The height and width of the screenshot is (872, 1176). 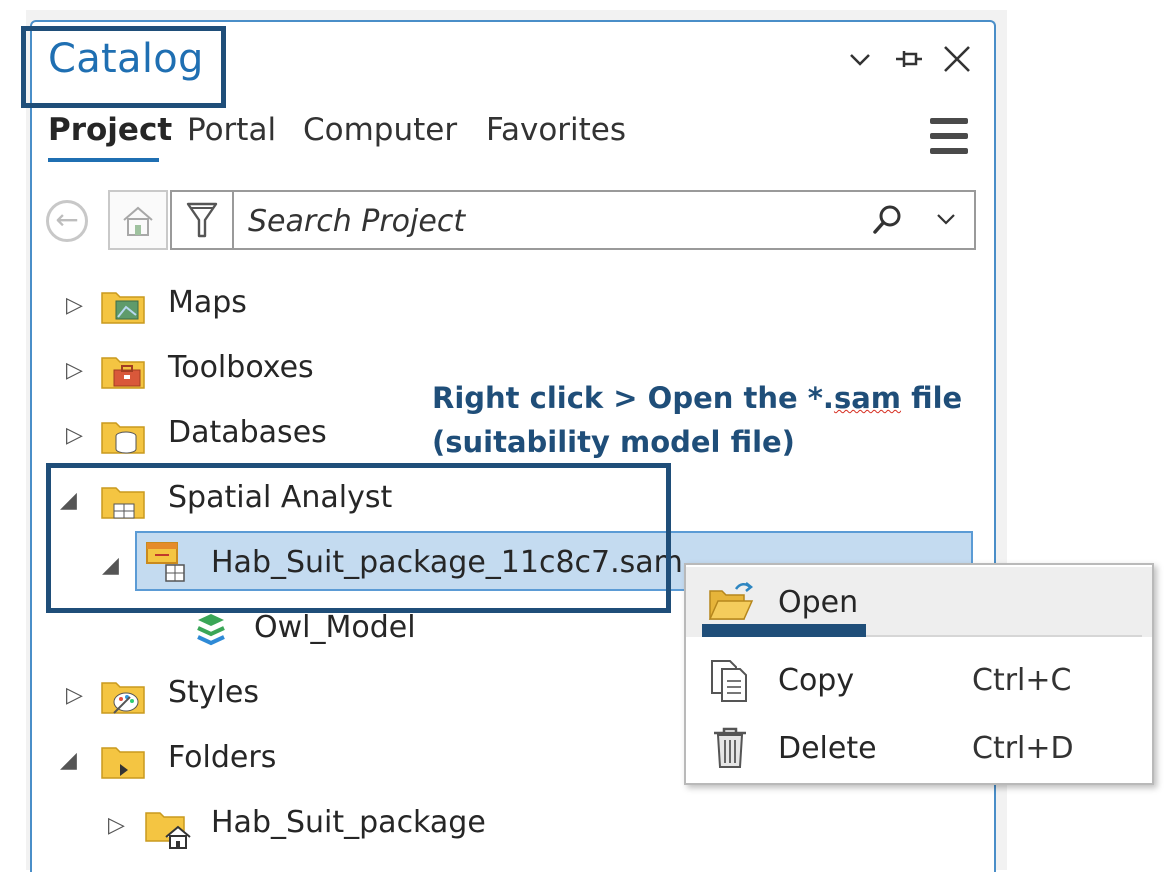 What do you see at coordinates (68, 760) in the screenshot?
I see `collapse-arrow-icon: ◢` at bounding box center [68, 760].